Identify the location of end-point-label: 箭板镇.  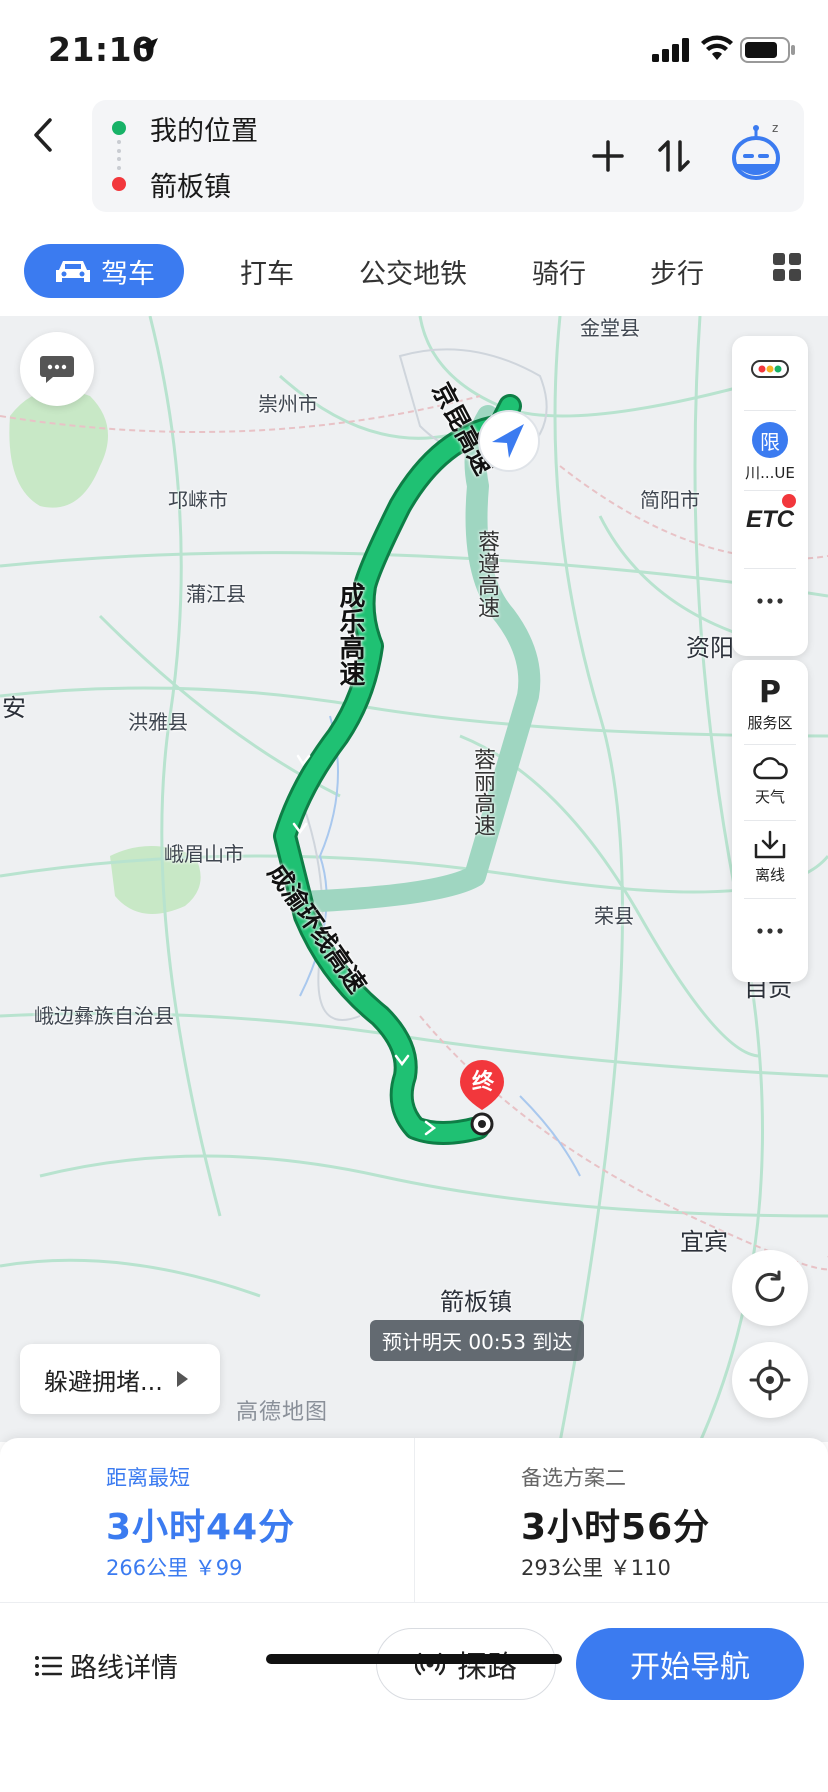
(190, 187).